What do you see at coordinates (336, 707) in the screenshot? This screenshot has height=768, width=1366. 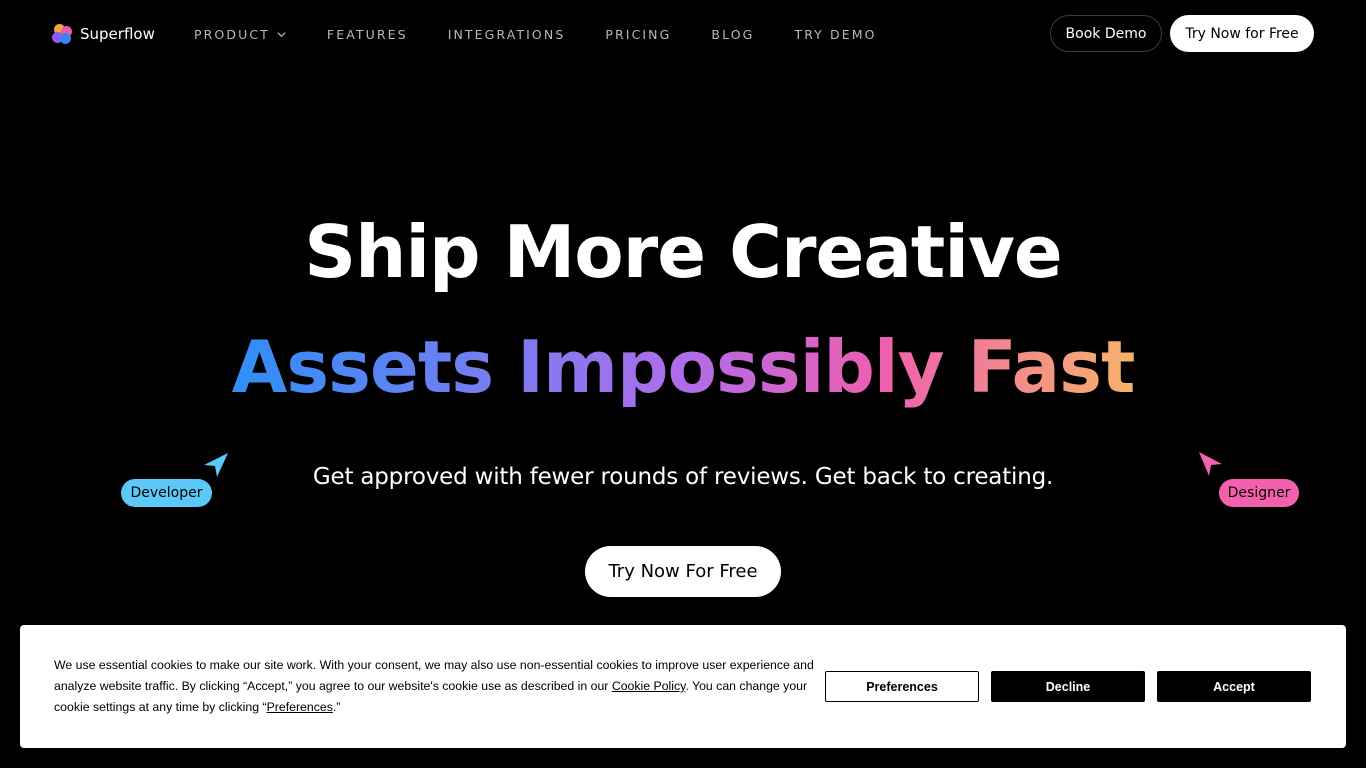 I see `cookie-text-part: .”` at bounding box center [336, 707].